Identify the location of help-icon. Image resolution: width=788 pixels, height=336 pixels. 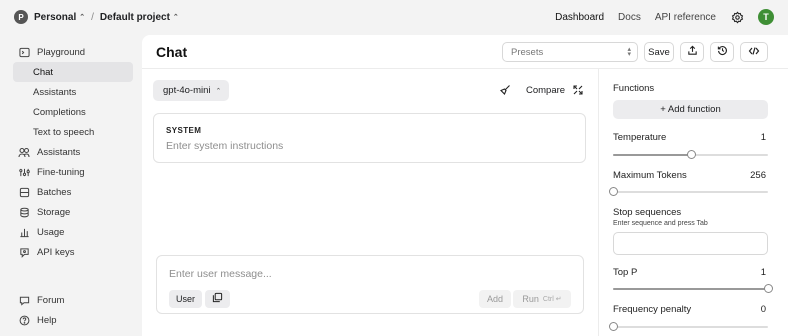
(24, 320).